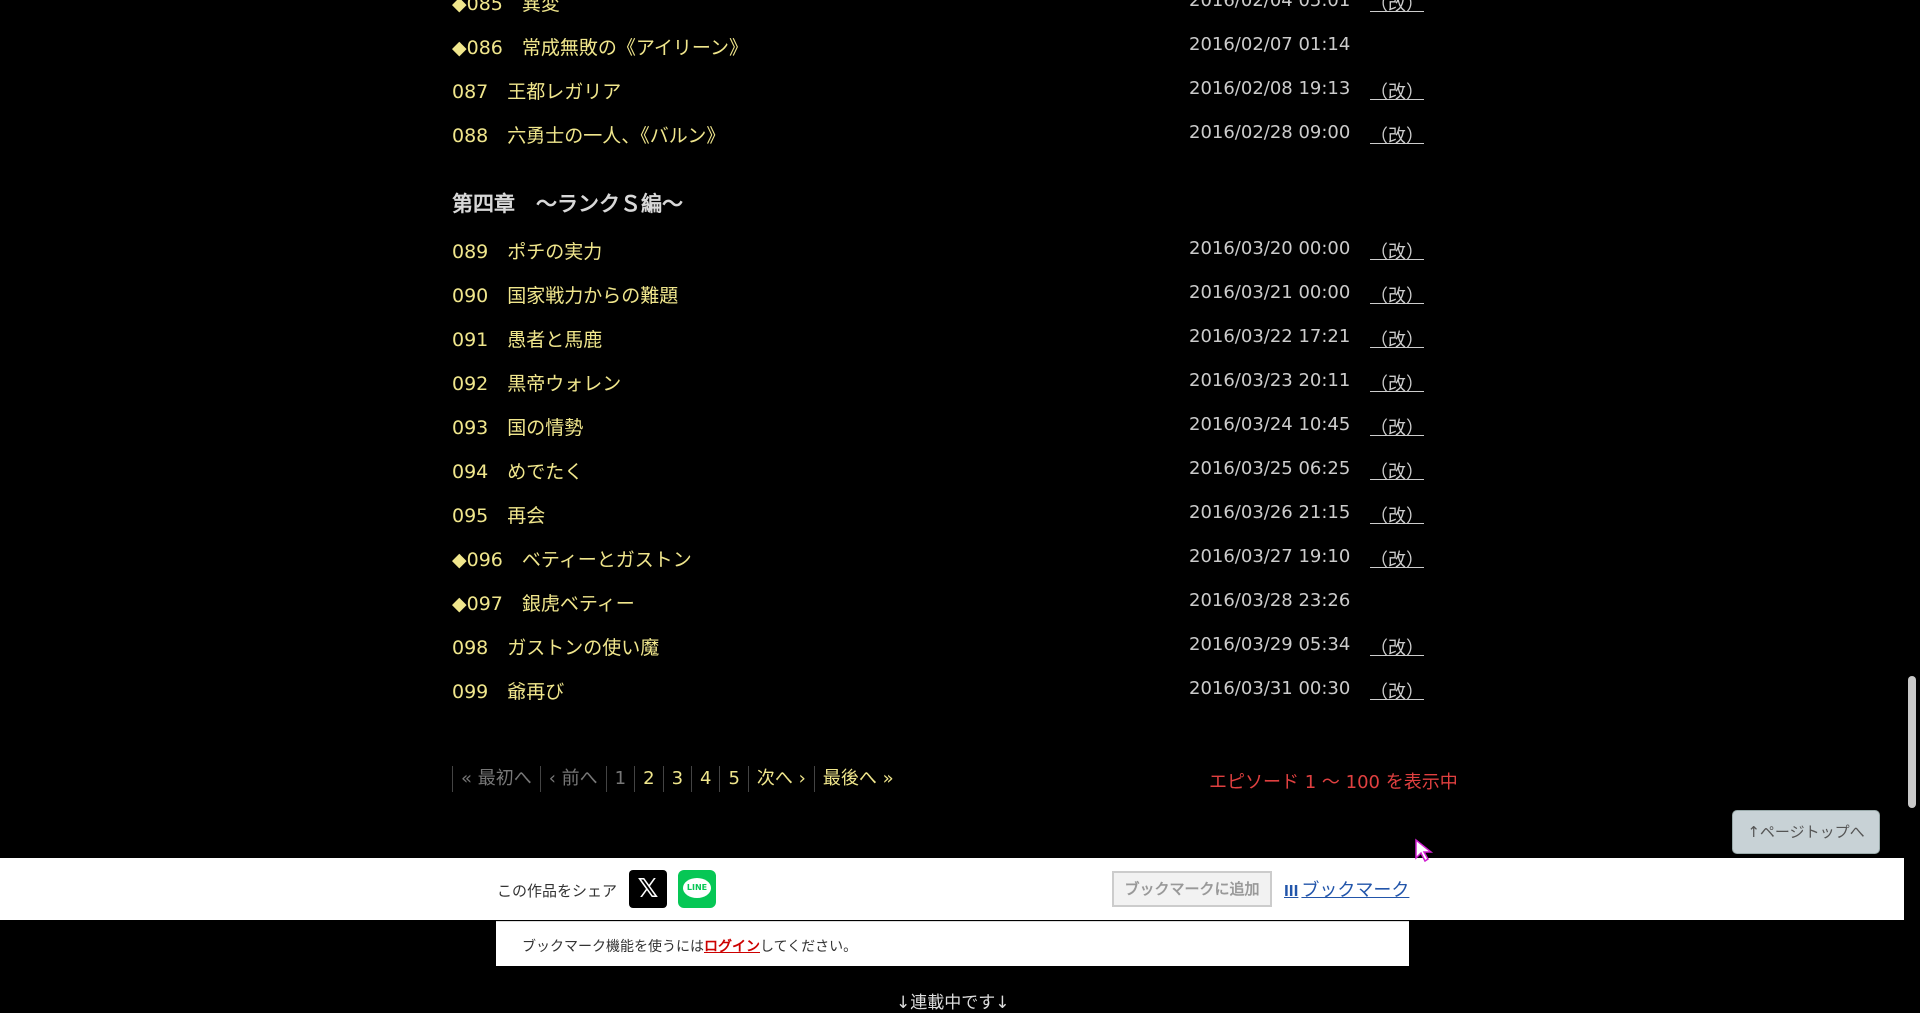 The width and height of the screenshot is (1920, 1013). I want to click on episode-date: 2016/03/25 06:25, so click(1270, 468).